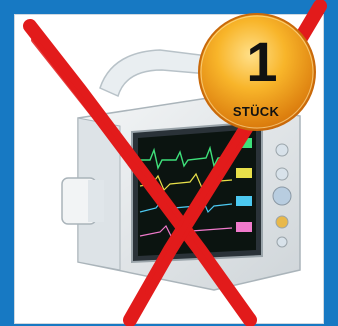  Describe the element at coordinates (256, 111) in the screenshot. I see `badge-label: STÜCK` at that location.